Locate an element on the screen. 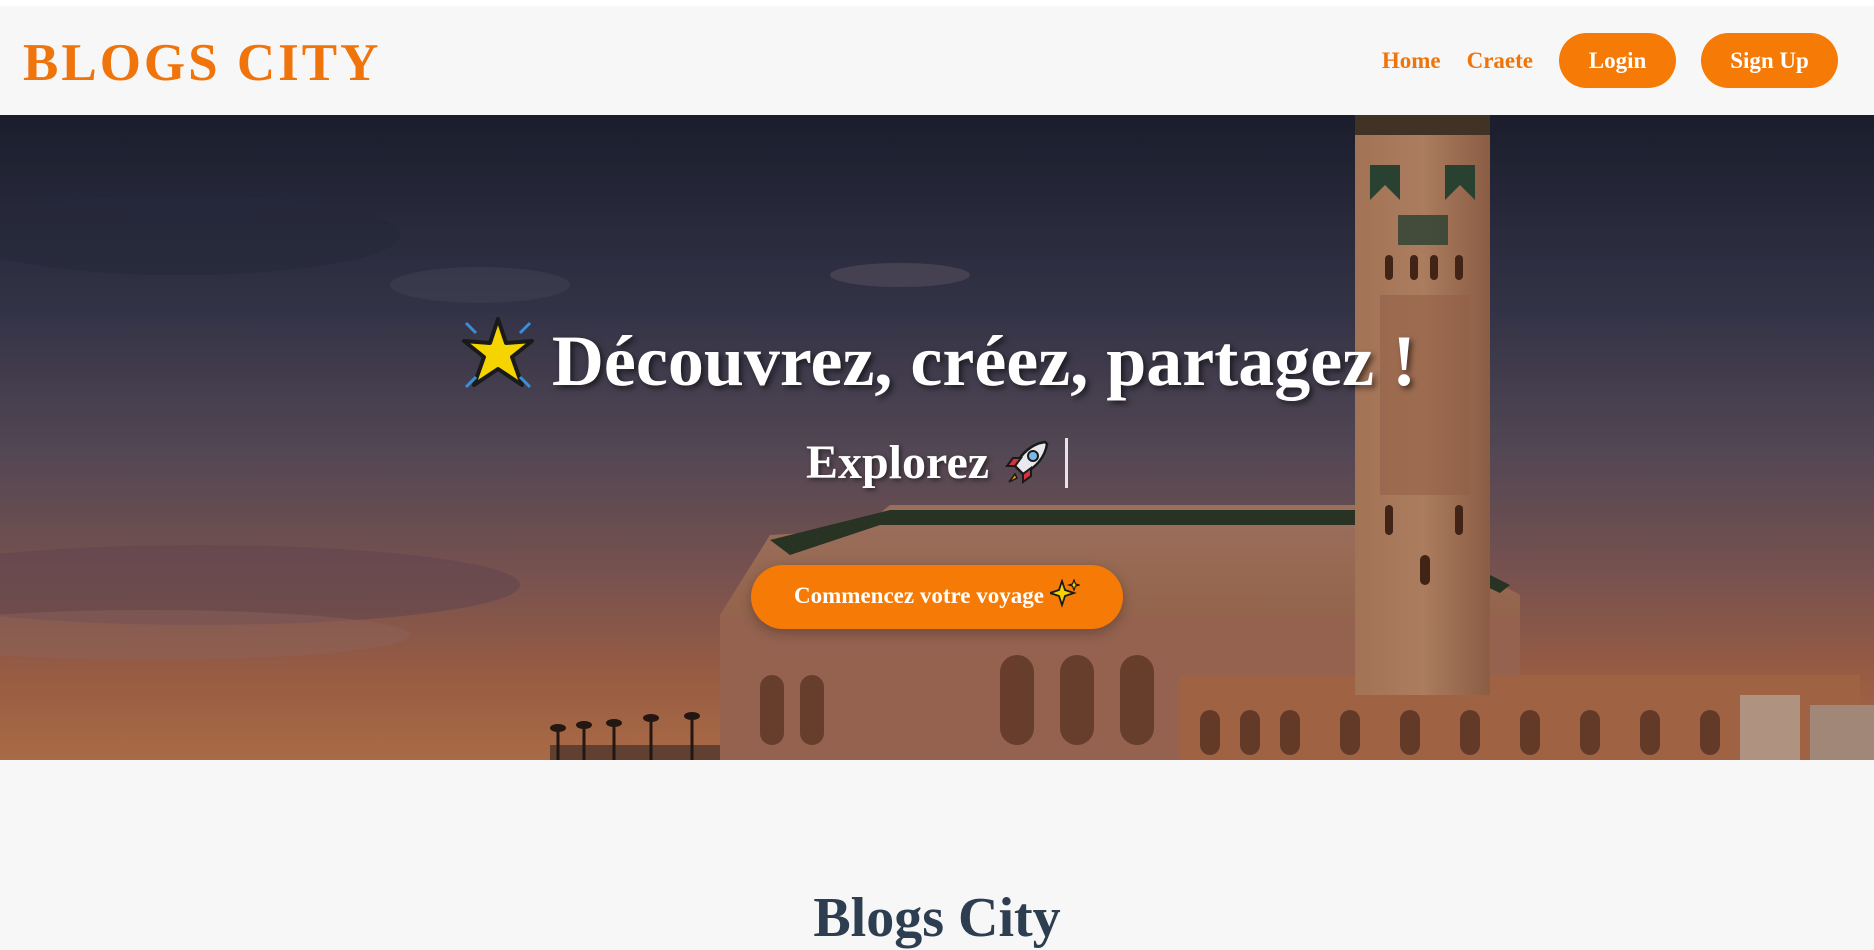 The height and width of the screenshot is (950, 1874). section-title: Blogs City is located at coordinates (937, 918).